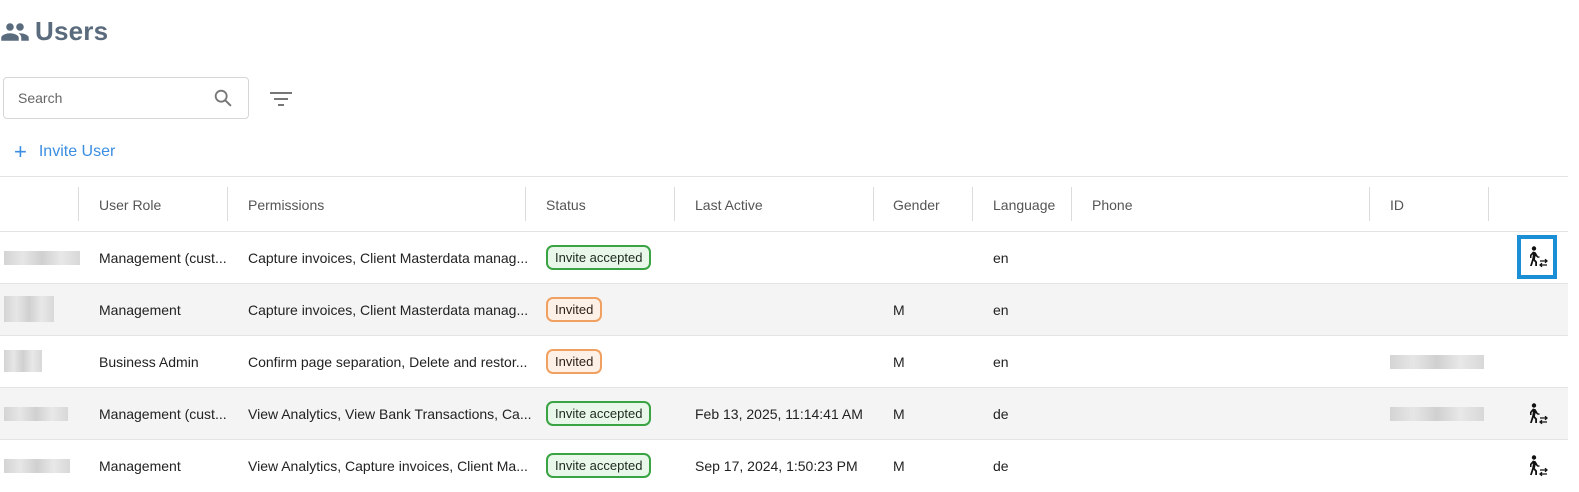  I want to click on search-input, so click(115, 98).